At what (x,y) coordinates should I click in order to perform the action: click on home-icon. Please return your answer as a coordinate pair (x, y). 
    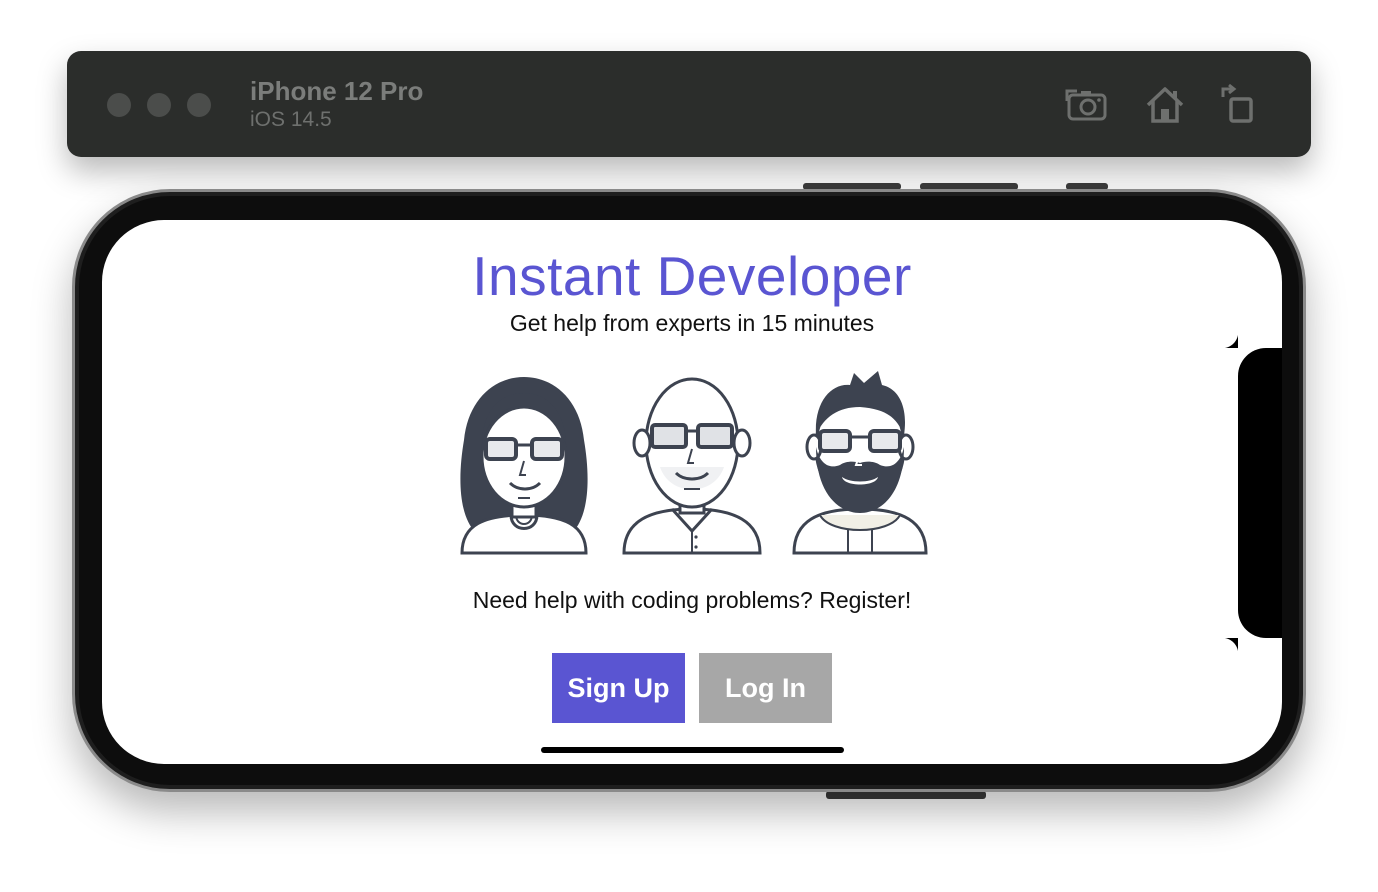
    Looking at the image, I should click on (1165, 105).